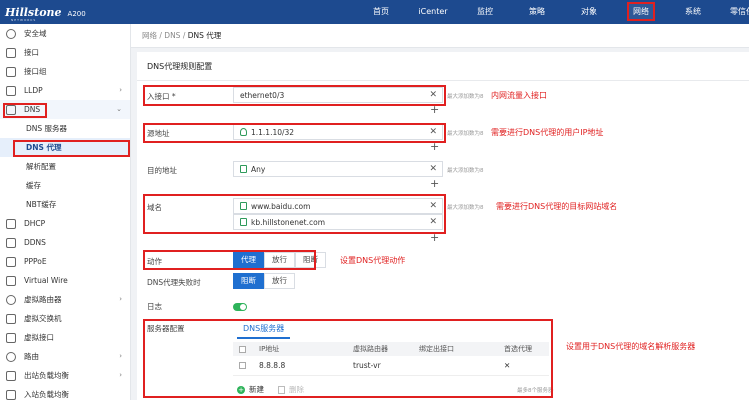  Describe the element at coordinates (65, 280) in the screenshot. I see `sidebar-item-virtual-wire: Virtual Wire` at that location.